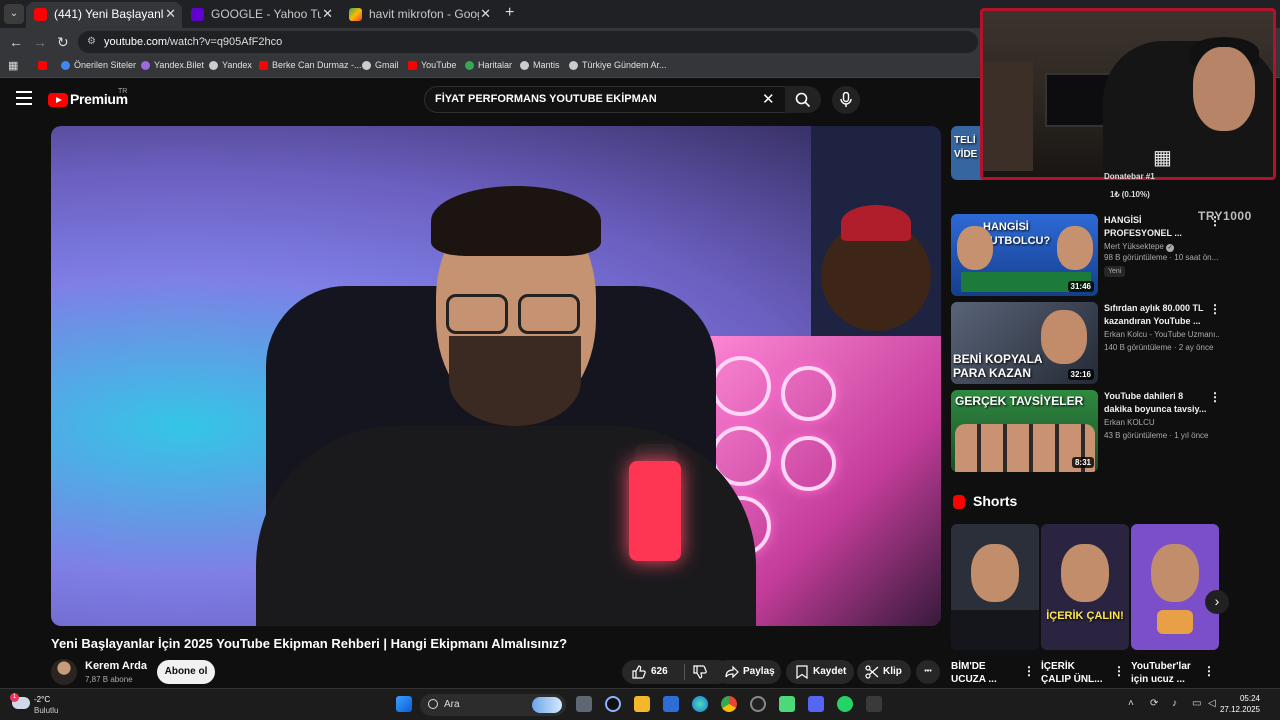  What do you see at coordinates (104, 15) in the screenshot?
I see `tab-youtube: (441) Yeni Başlayanlar İçin 2025 ✕` at bounding box center [104, 15].